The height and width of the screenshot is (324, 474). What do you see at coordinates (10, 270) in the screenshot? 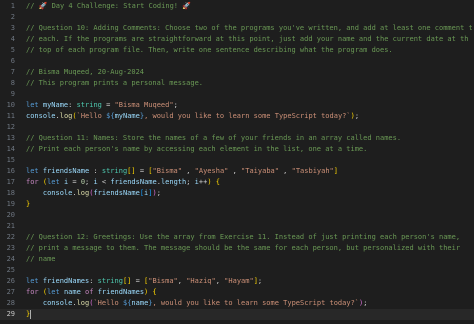
I see `line-number: 25` at bounding box center [10, 270].